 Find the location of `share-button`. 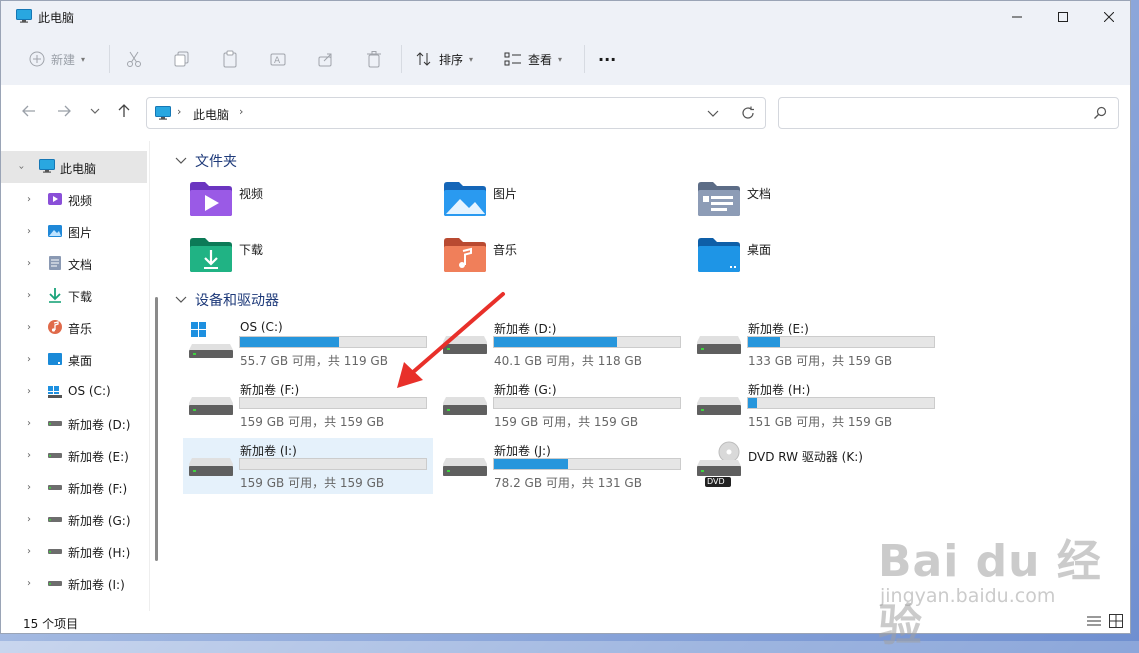

share-button is located at coordinates (326, 59).